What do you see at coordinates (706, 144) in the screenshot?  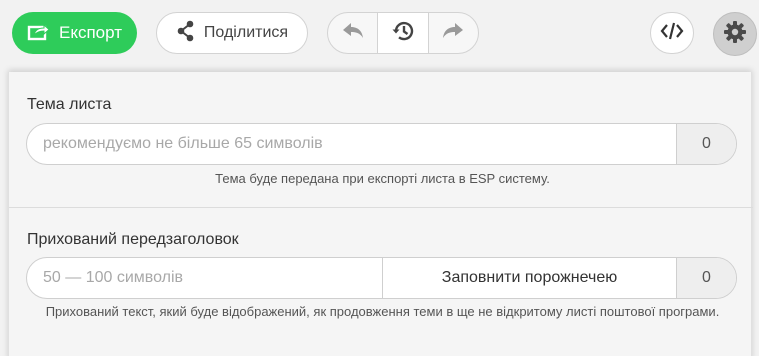 I see `subject-char-counter: 0` at bounding box center [706, 144].